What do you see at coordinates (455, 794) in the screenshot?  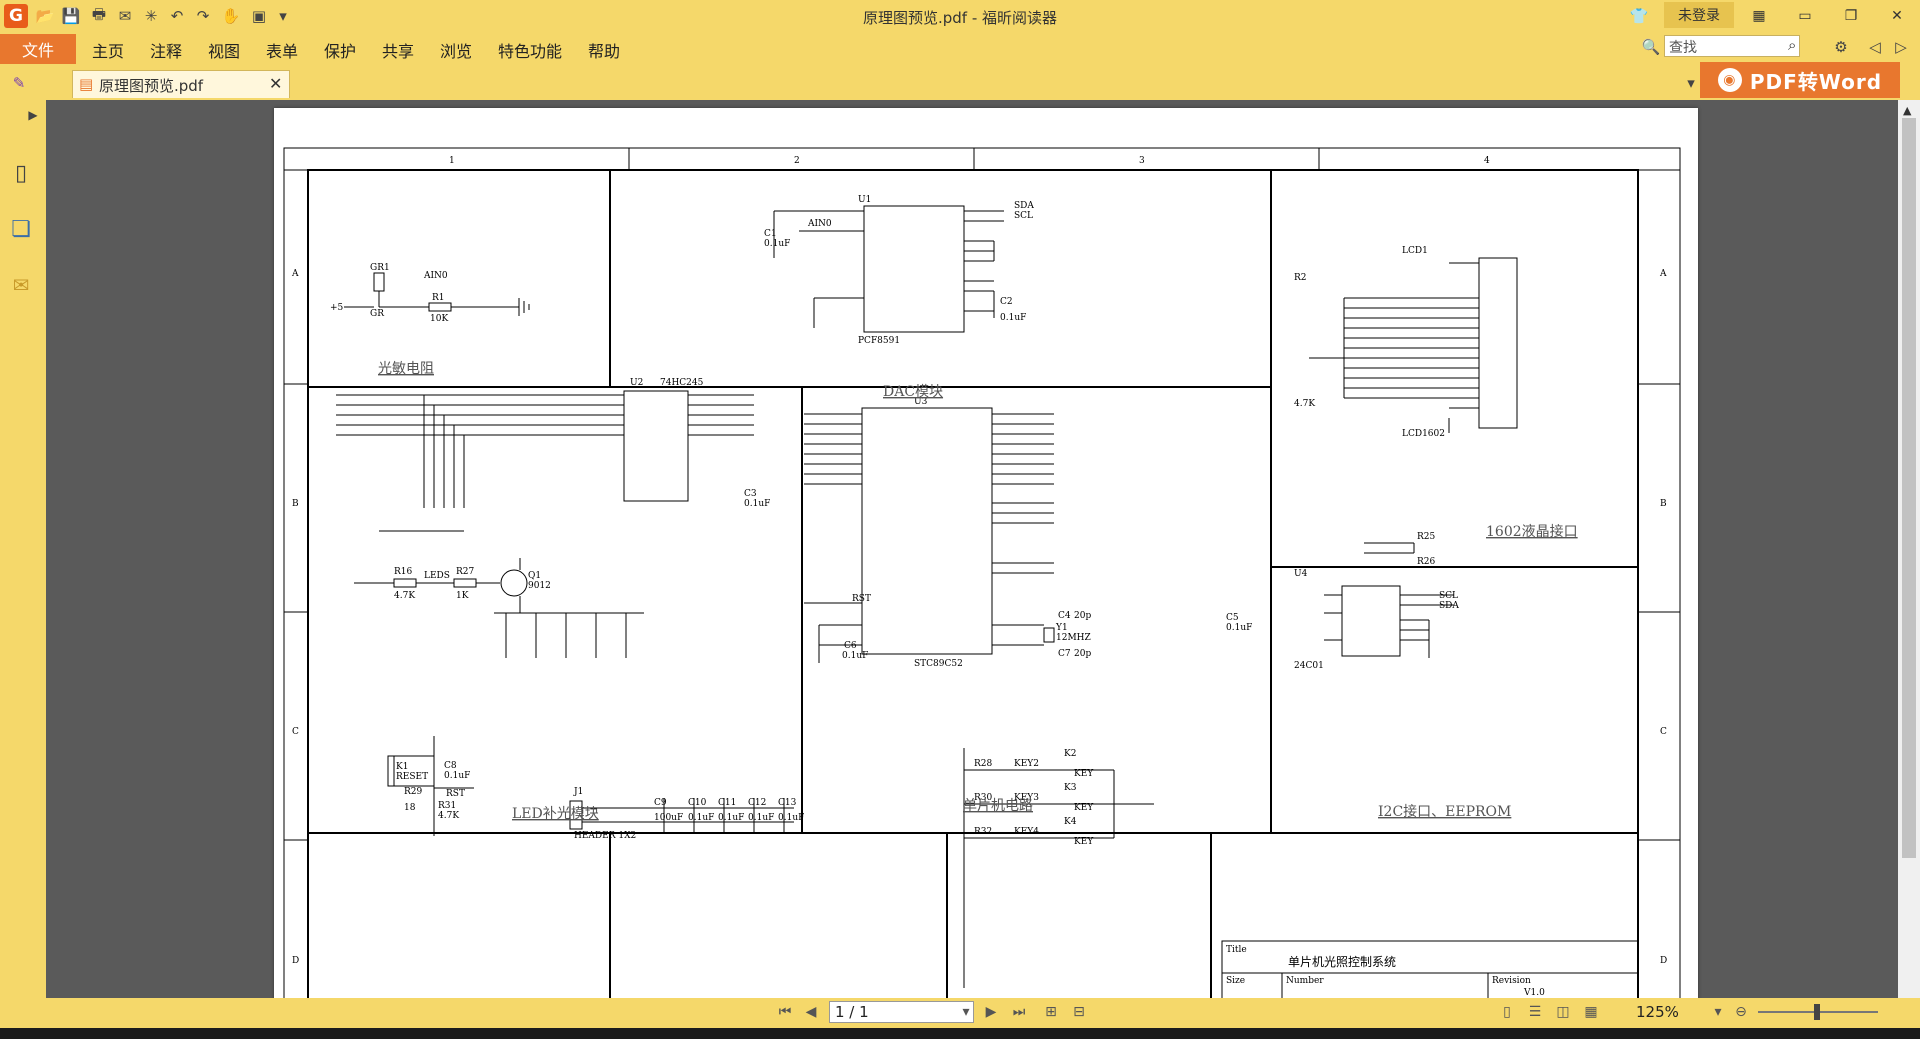 I see `part-rst-reset: RST` at bounding box center [455, 794].